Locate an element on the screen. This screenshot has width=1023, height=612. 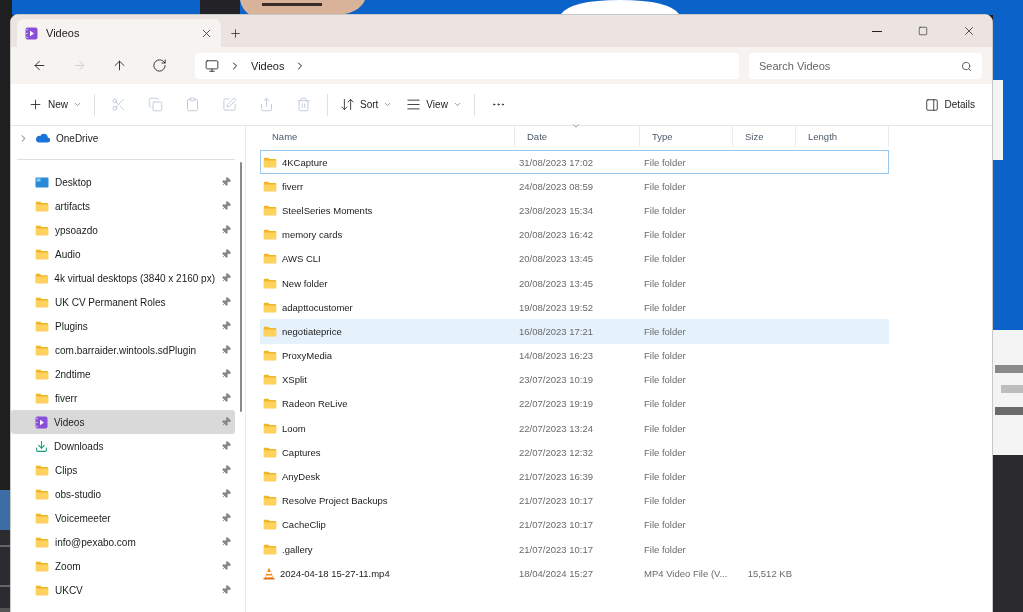
sidebar-item: OneDrive is located at coordinates (123, 138).